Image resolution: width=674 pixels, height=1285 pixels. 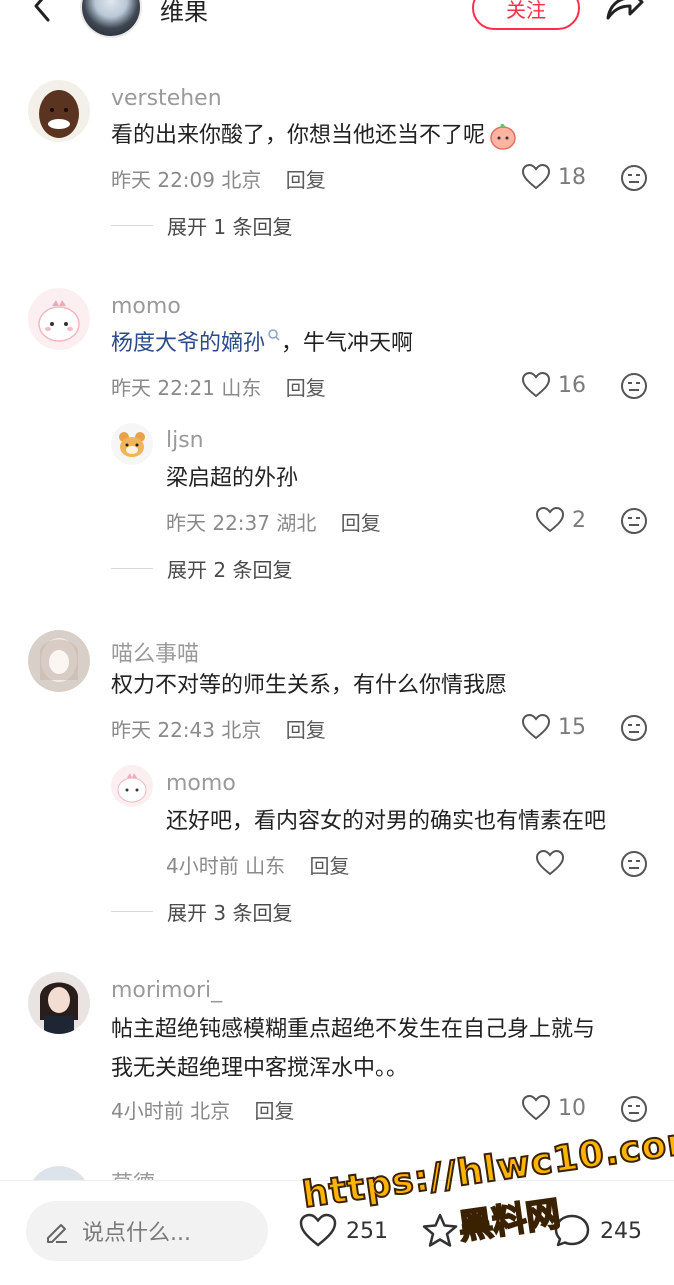 I want to click on like-button: 10, so click(x=554, y=1108).